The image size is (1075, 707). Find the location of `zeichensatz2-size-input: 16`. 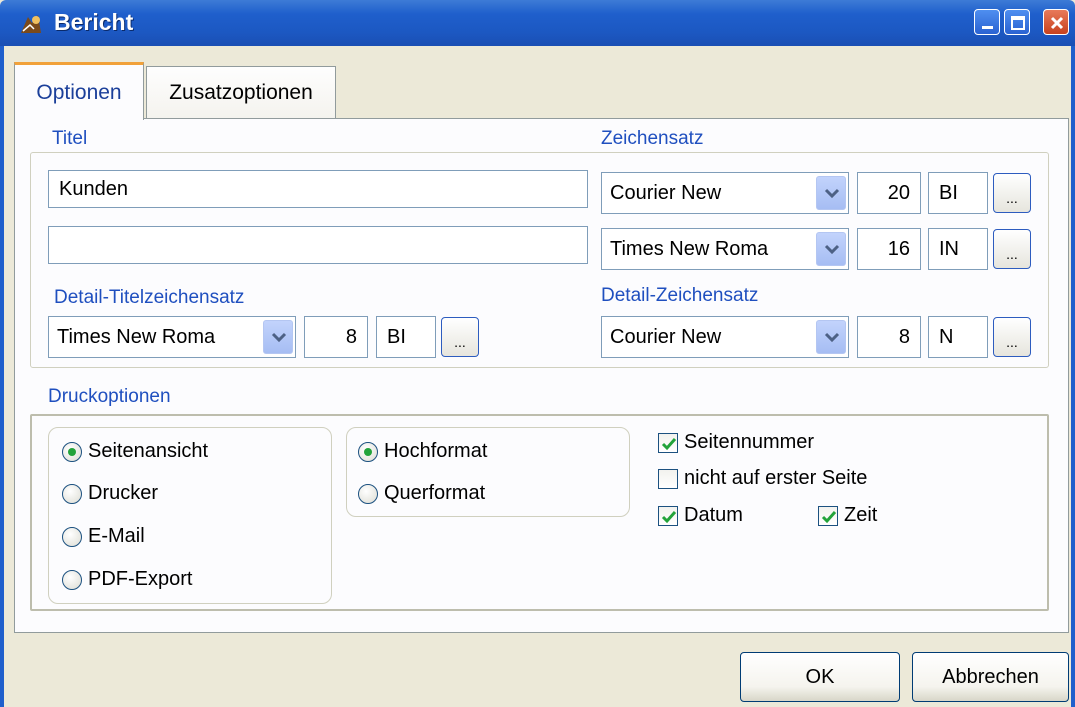

zeichensatz2-size-input: 16 is located at coordinates (889, 249).